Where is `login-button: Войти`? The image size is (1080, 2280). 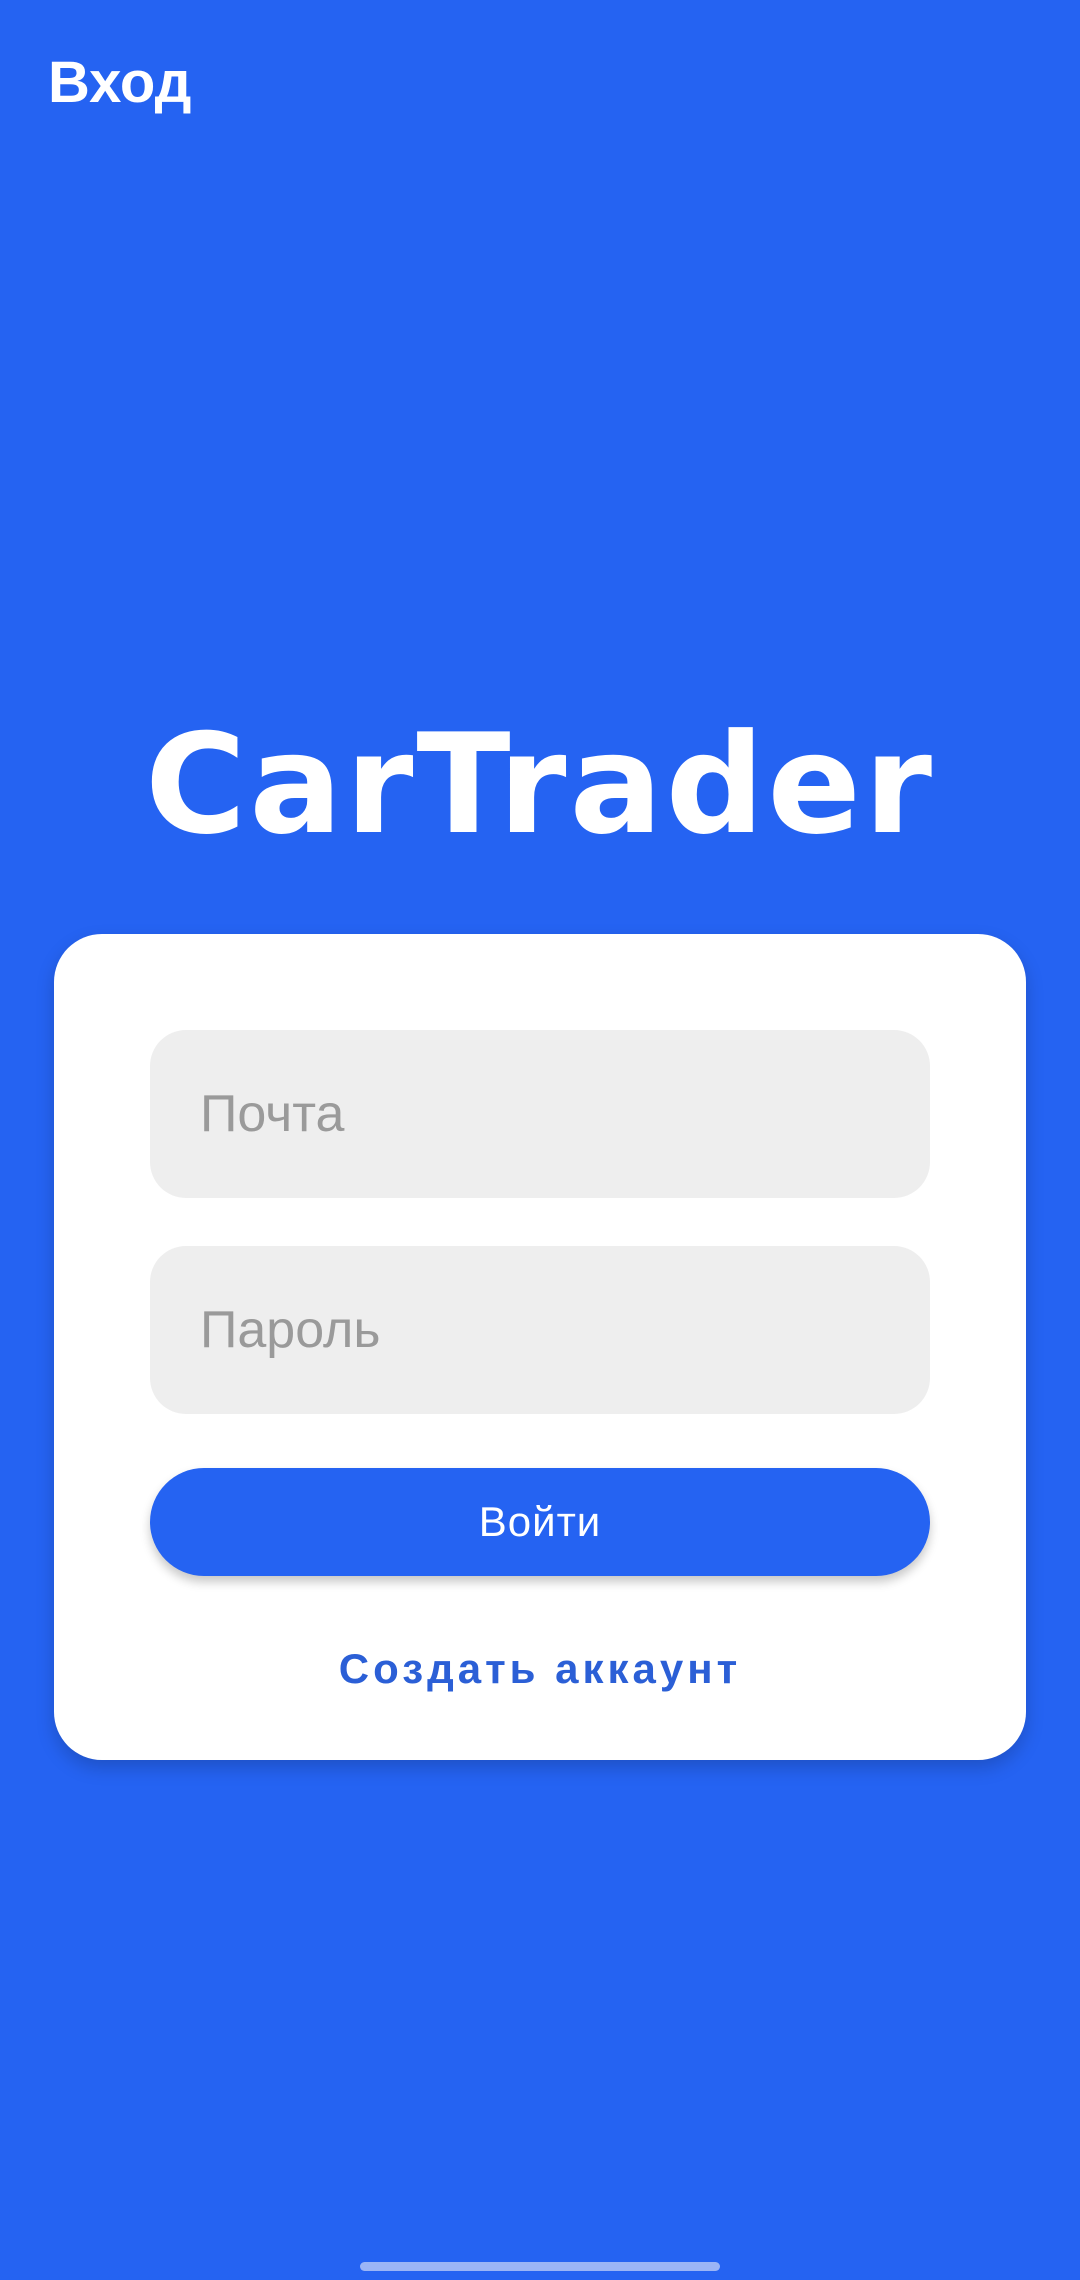
login-button: Войти is located at coordinates (540, 1522).